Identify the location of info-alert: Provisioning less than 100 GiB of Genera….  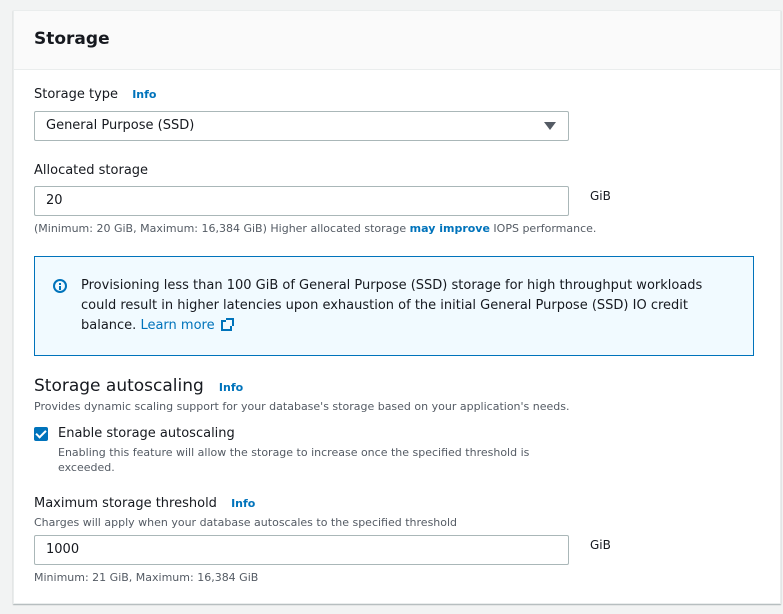
(394, 306).